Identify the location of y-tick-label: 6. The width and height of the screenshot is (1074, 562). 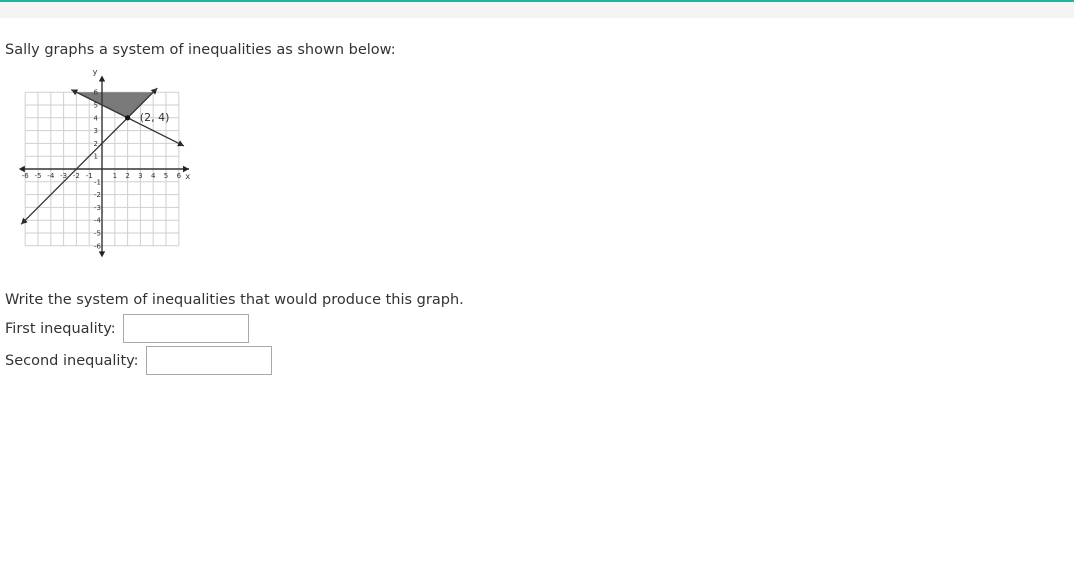
(96, 93).